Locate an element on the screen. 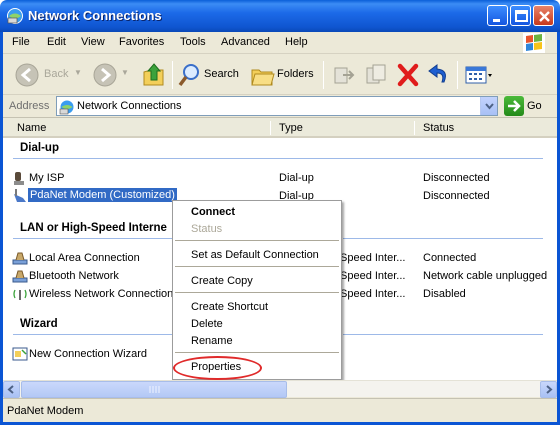 This screenshot has height=425, width=560. delete-icon is located at coordinates (408, 75).